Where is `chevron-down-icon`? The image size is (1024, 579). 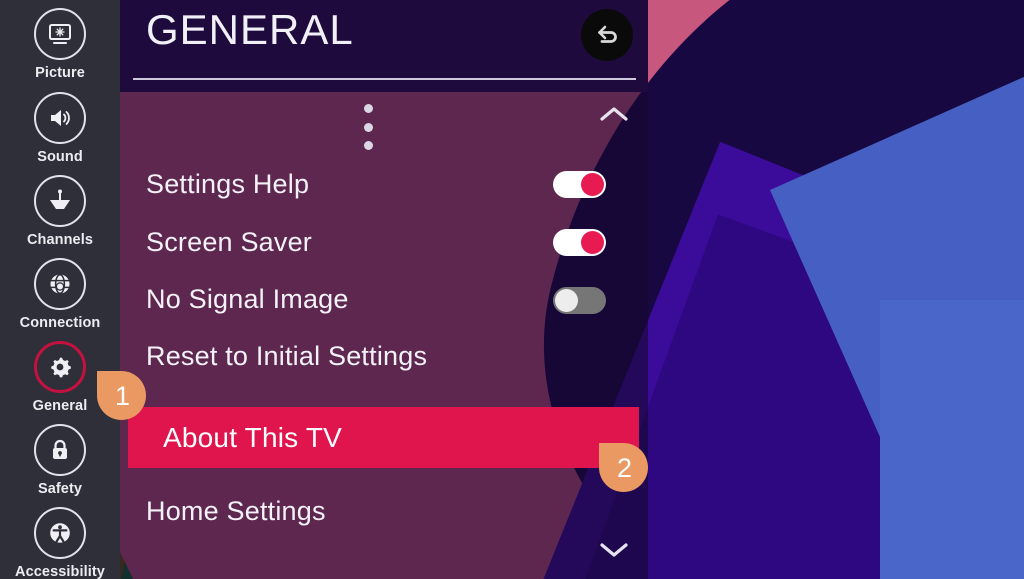 chevron-down-icon is located at coordinates (614, 550).